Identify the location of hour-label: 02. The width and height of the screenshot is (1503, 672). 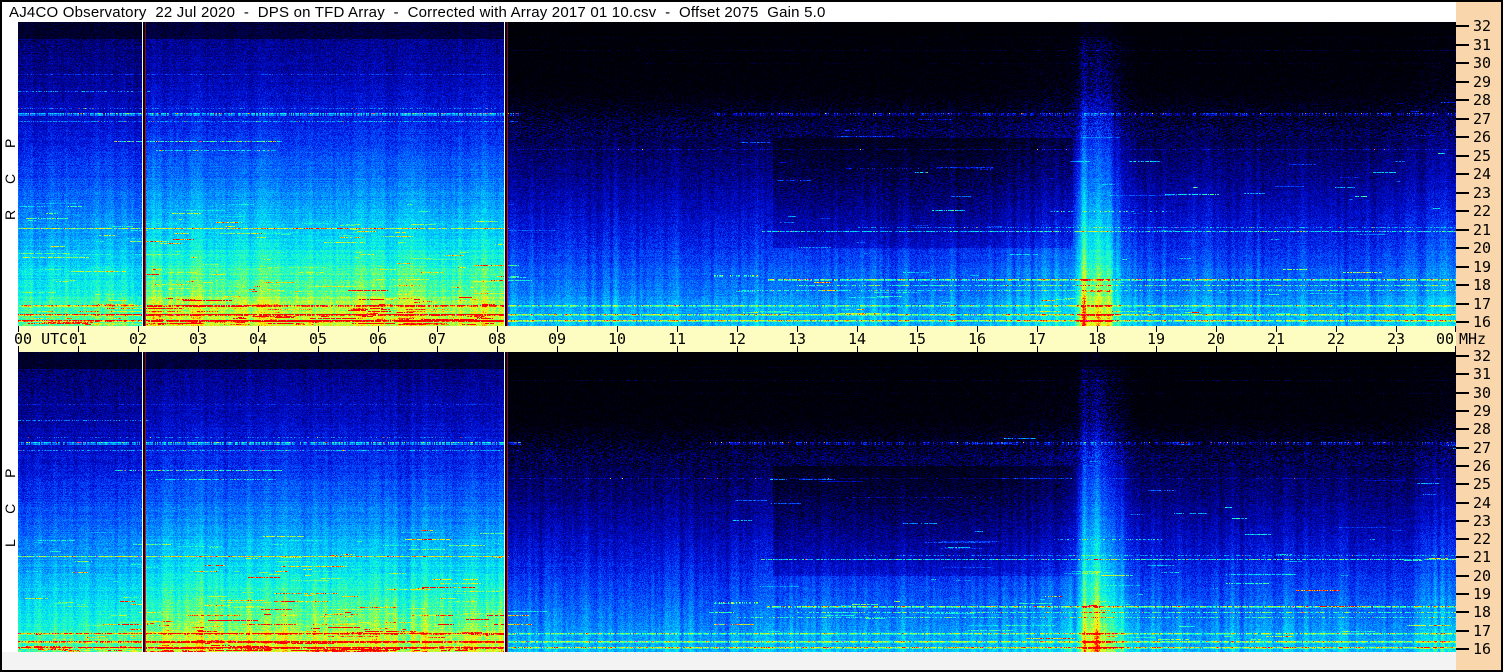
(138, 339).